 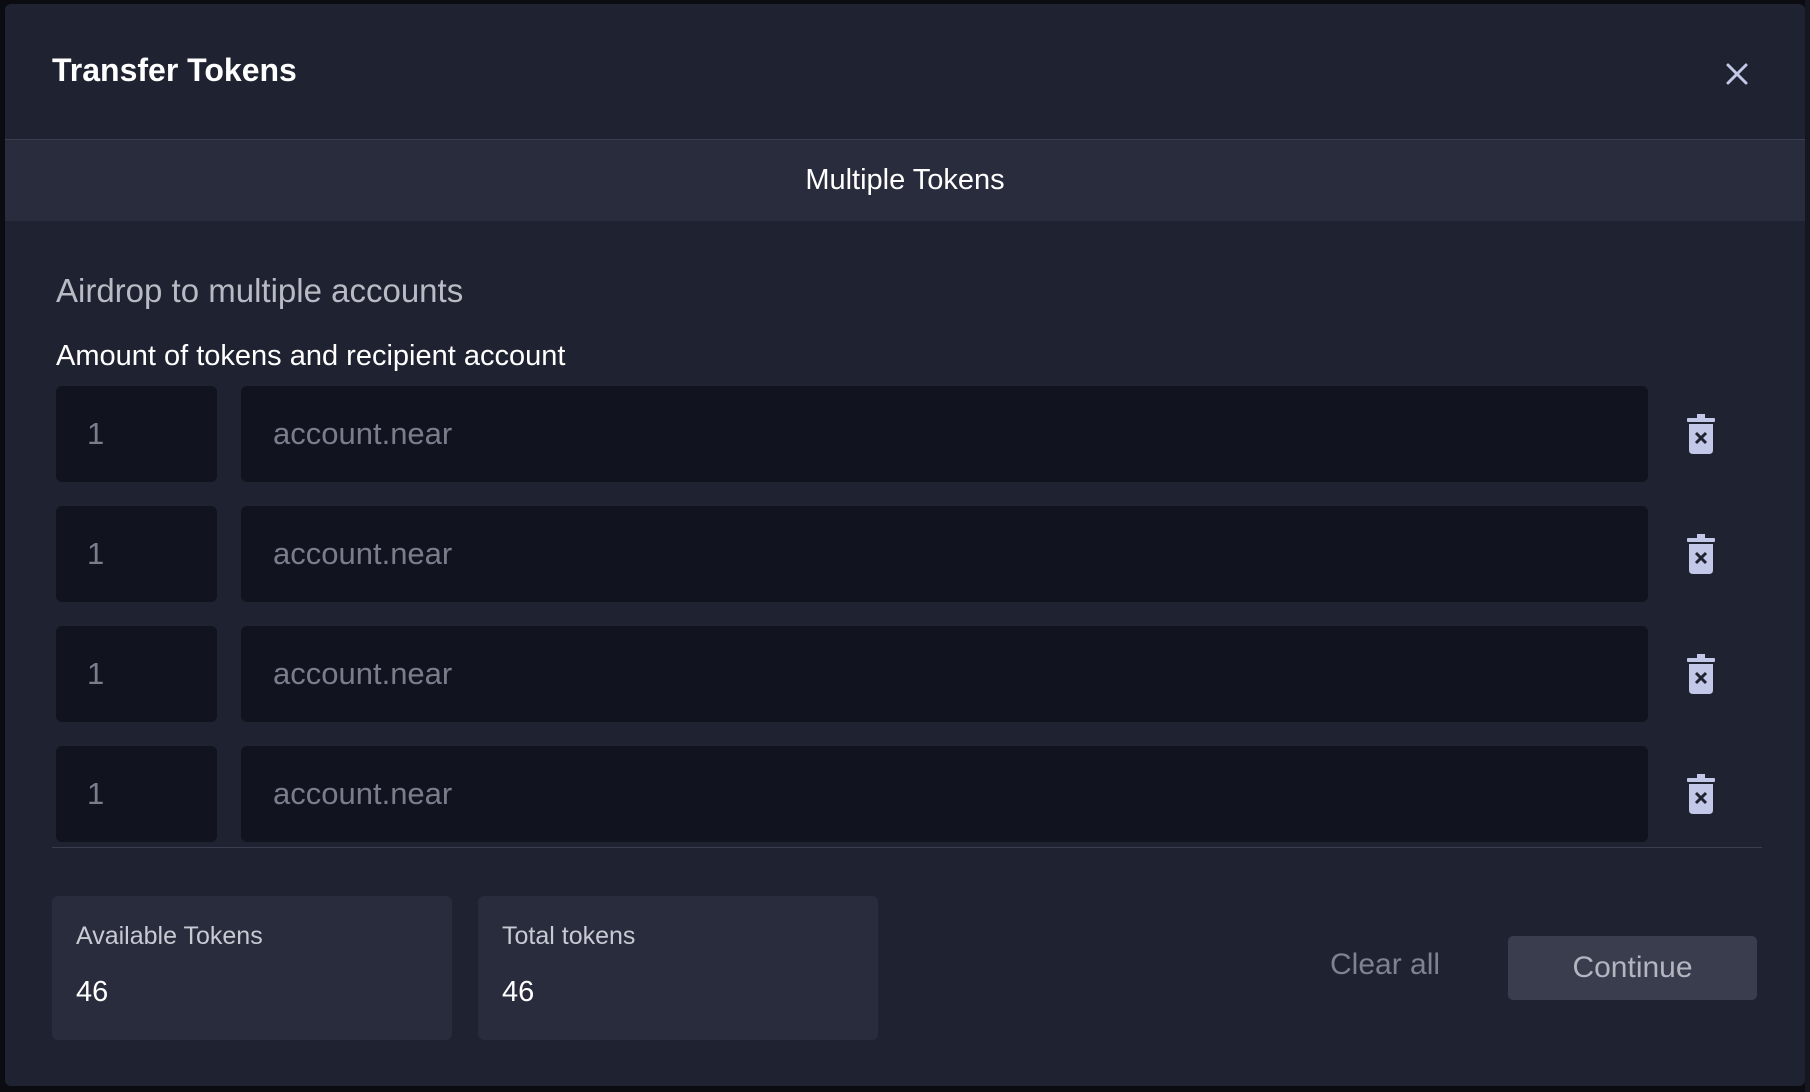 I want to click on field-label: Amount of tokens and recipient account, so click(x=311, y=356).